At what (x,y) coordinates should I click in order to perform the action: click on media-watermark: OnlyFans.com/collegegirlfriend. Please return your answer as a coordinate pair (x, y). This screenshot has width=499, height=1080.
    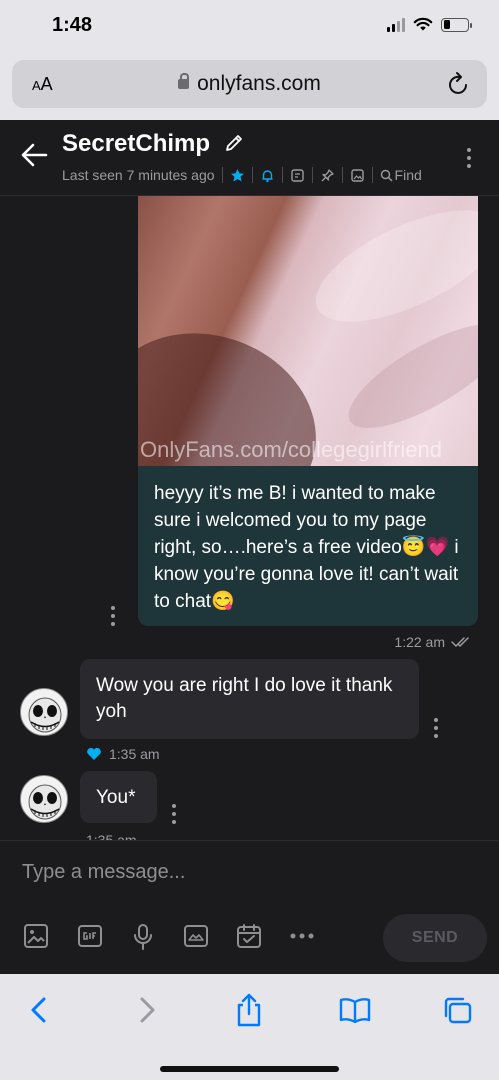
    Looking at the image, I should click on (291, 449).